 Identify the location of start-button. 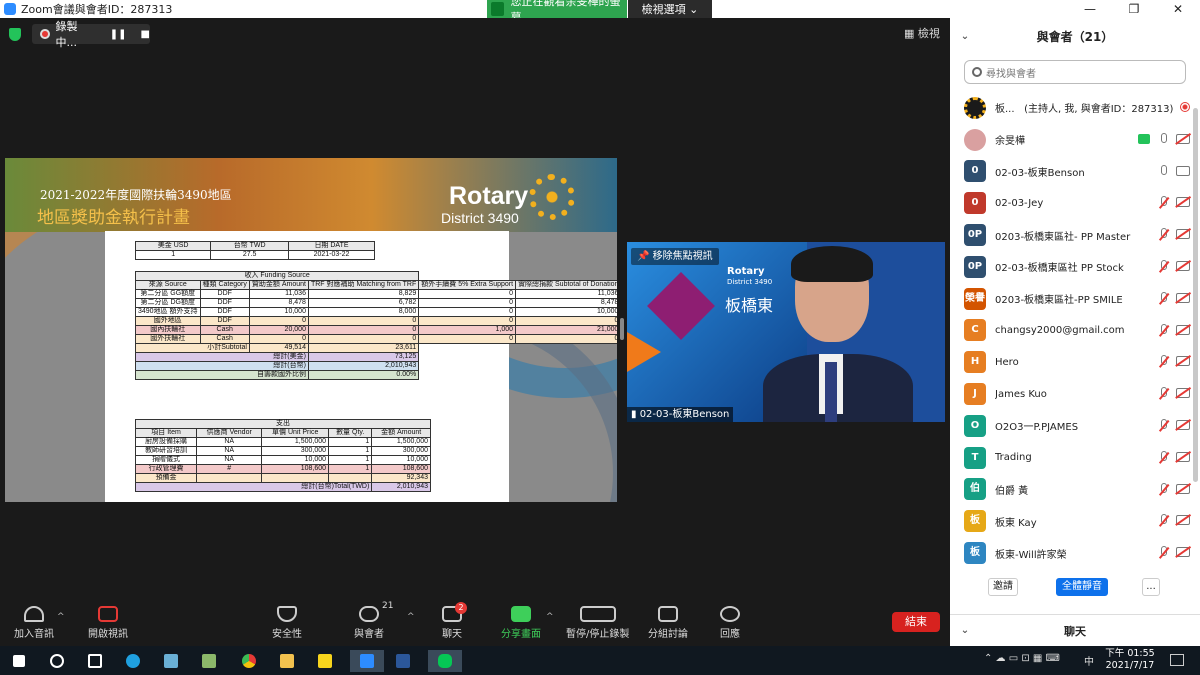
(19, 661).